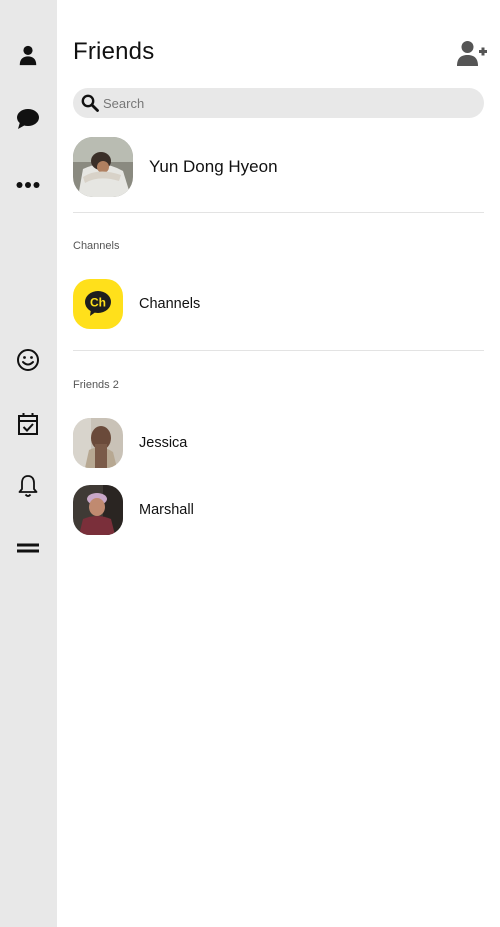 This screenshot has height=927, width=500. I want to click on profile-avatar, so click(103, 167).